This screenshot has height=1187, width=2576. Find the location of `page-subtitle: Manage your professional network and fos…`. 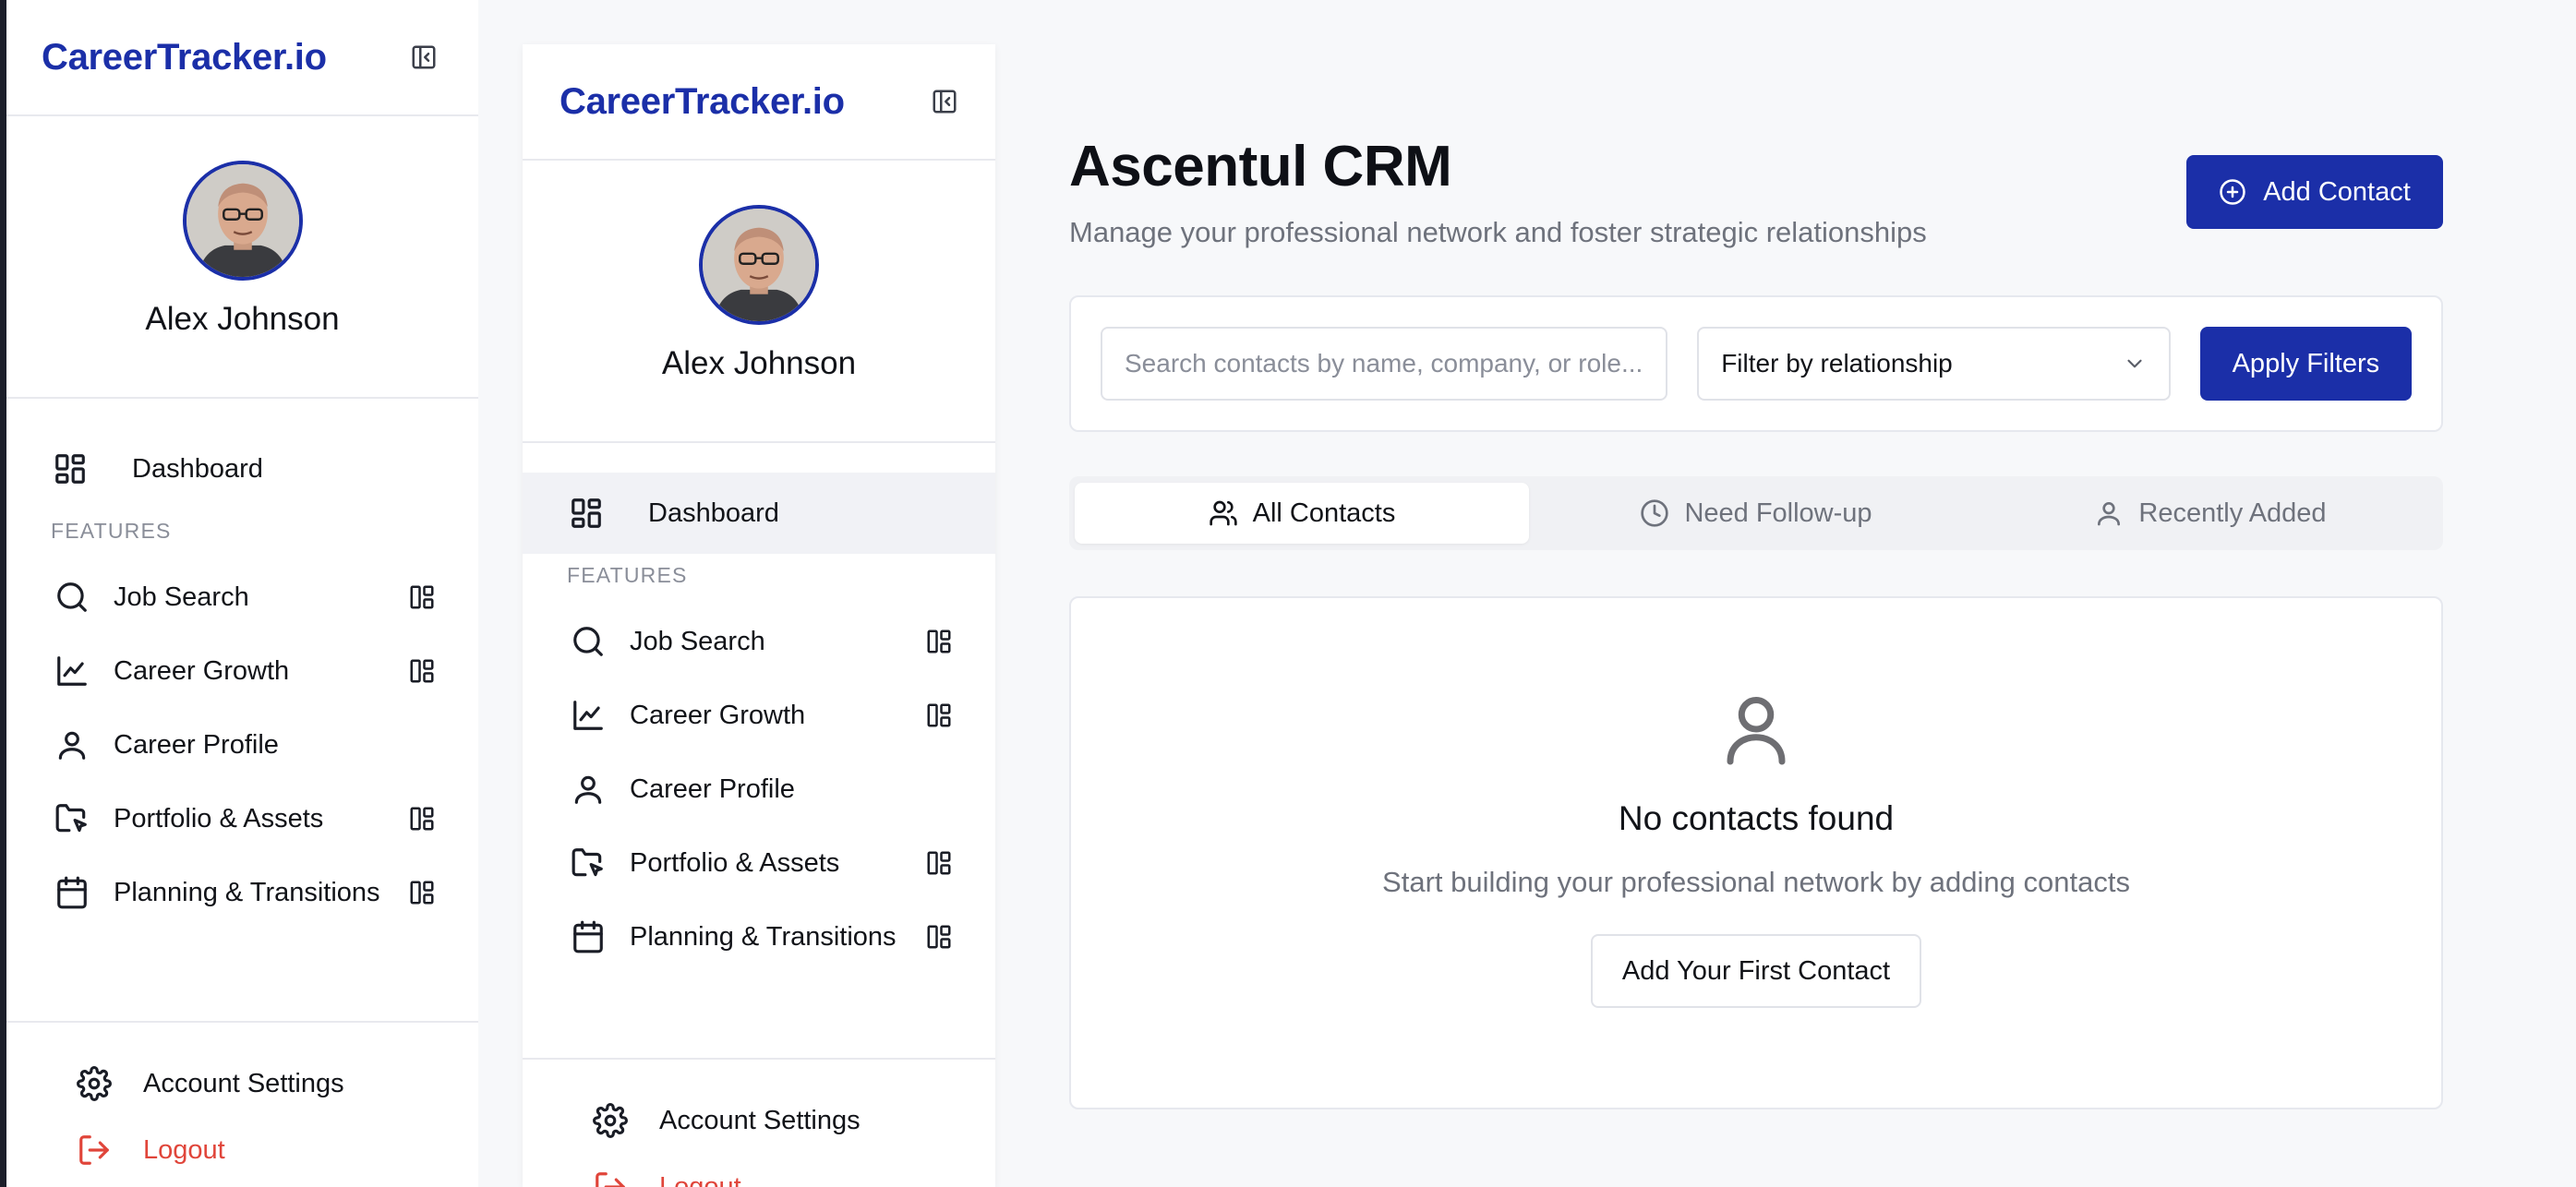

page-subtitle: Manage your professional network and fos… is located at coordinates (1498, 232).